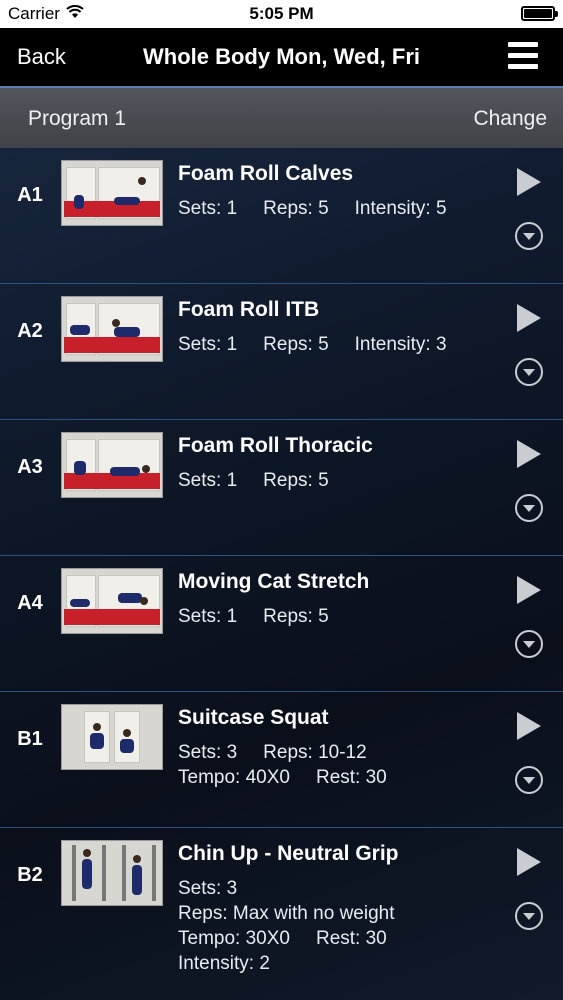  I want to click on exercise-detail: Tempo: 40X0, so click(234, 777).